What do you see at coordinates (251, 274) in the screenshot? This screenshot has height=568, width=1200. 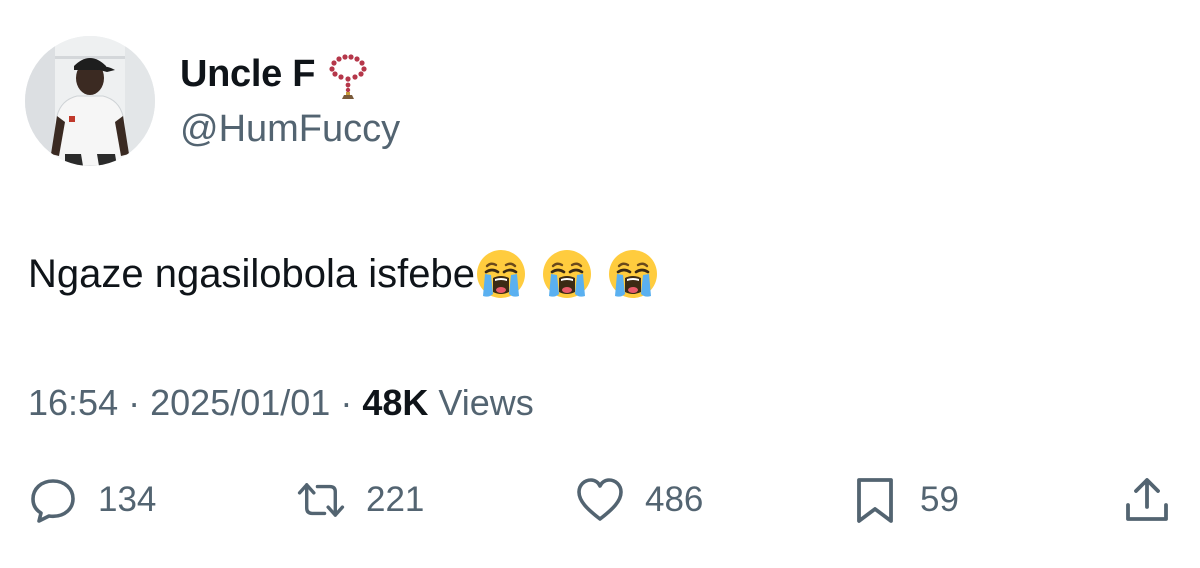 I see `tweet-body-text: Ngaze ngasilobola isfebe` at bounding box center [251, 274].